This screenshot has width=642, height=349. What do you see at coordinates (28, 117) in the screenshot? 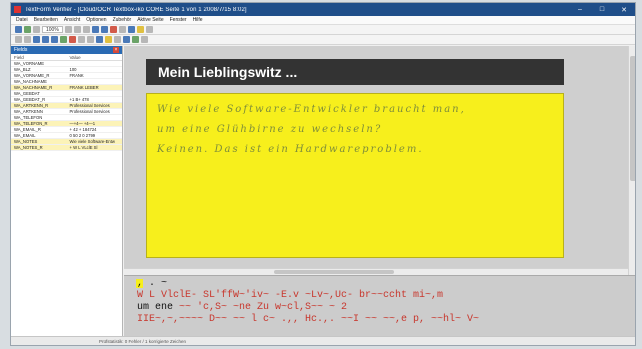
I see `field-name: WA_TELEFON` at bounding box center [28, 117].